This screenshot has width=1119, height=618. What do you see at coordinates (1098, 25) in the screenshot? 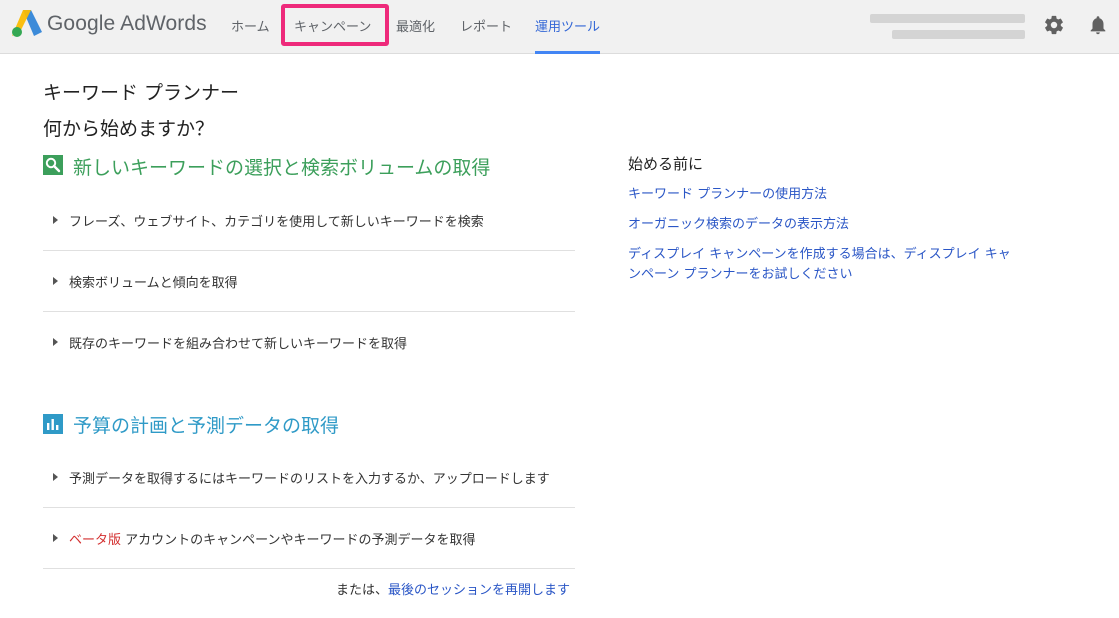
I see `bell-icon` at bounding box center [1098, 25].